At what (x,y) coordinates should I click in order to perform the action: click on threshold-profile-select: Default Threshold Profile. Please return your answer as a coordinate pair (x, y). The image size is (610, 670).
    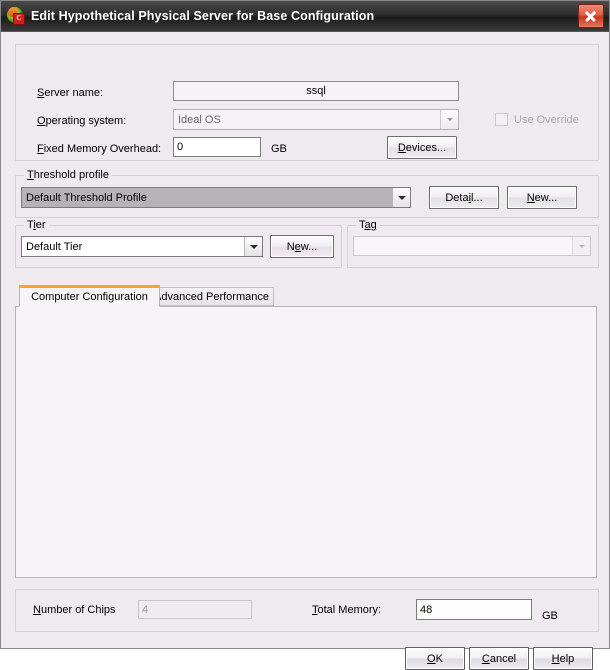
    Looking at the image, I should click on (216, 197).